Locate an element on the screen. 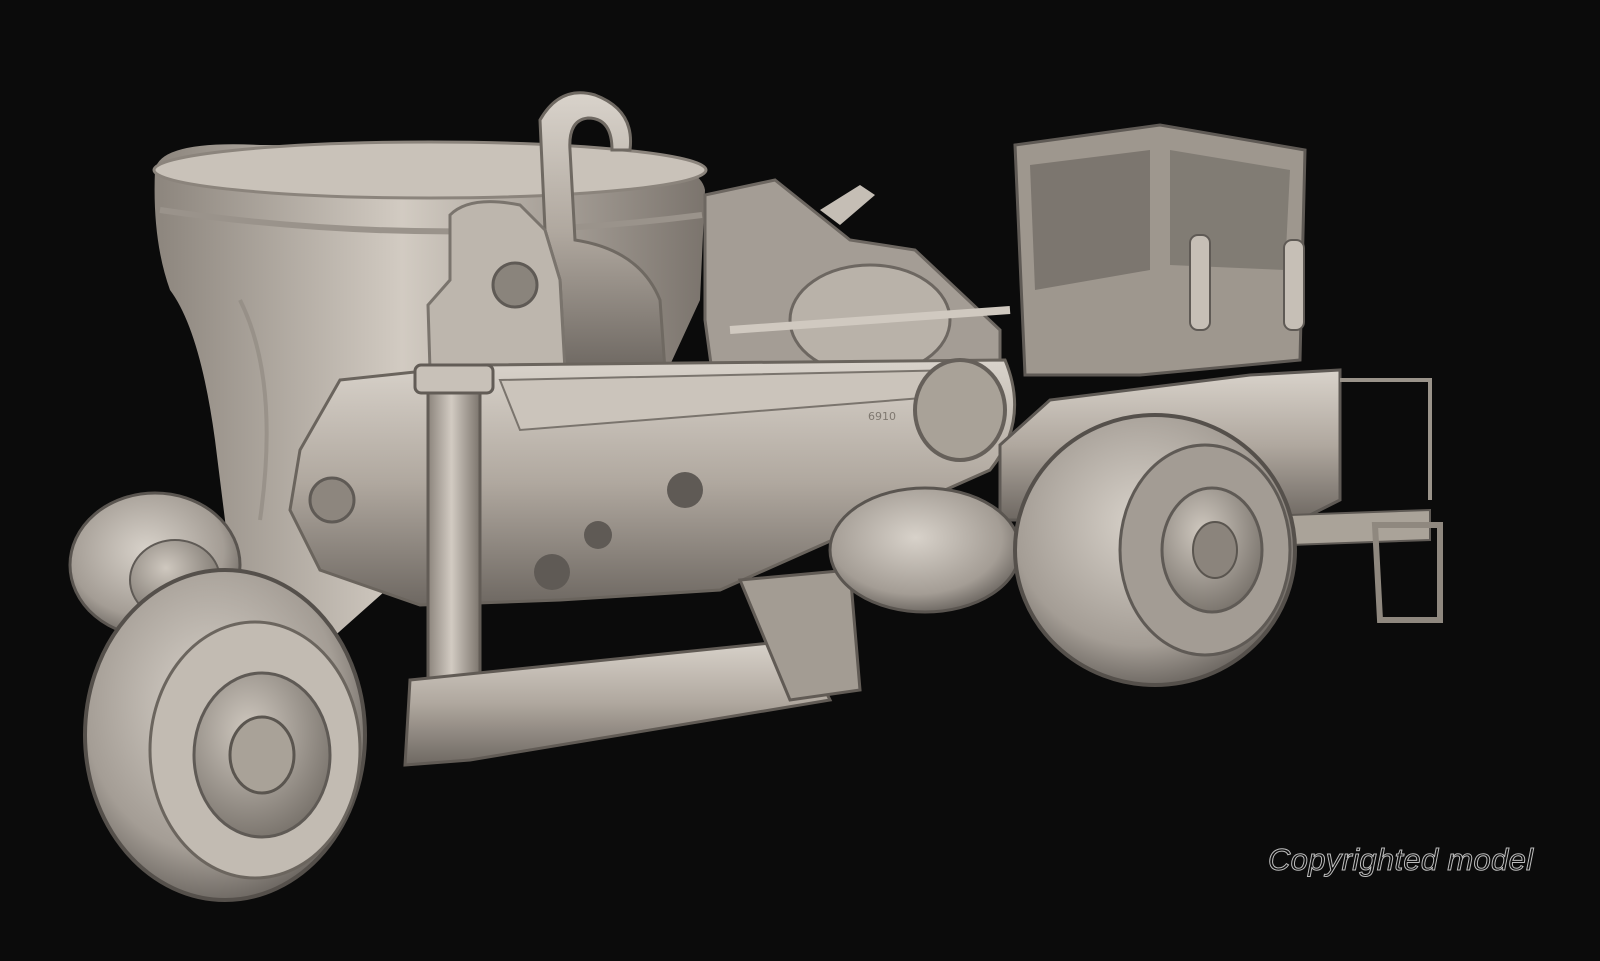 The height and width of the screenshot is (961, 1600). loader-rear-wheel is located at coordinates (925, 550).